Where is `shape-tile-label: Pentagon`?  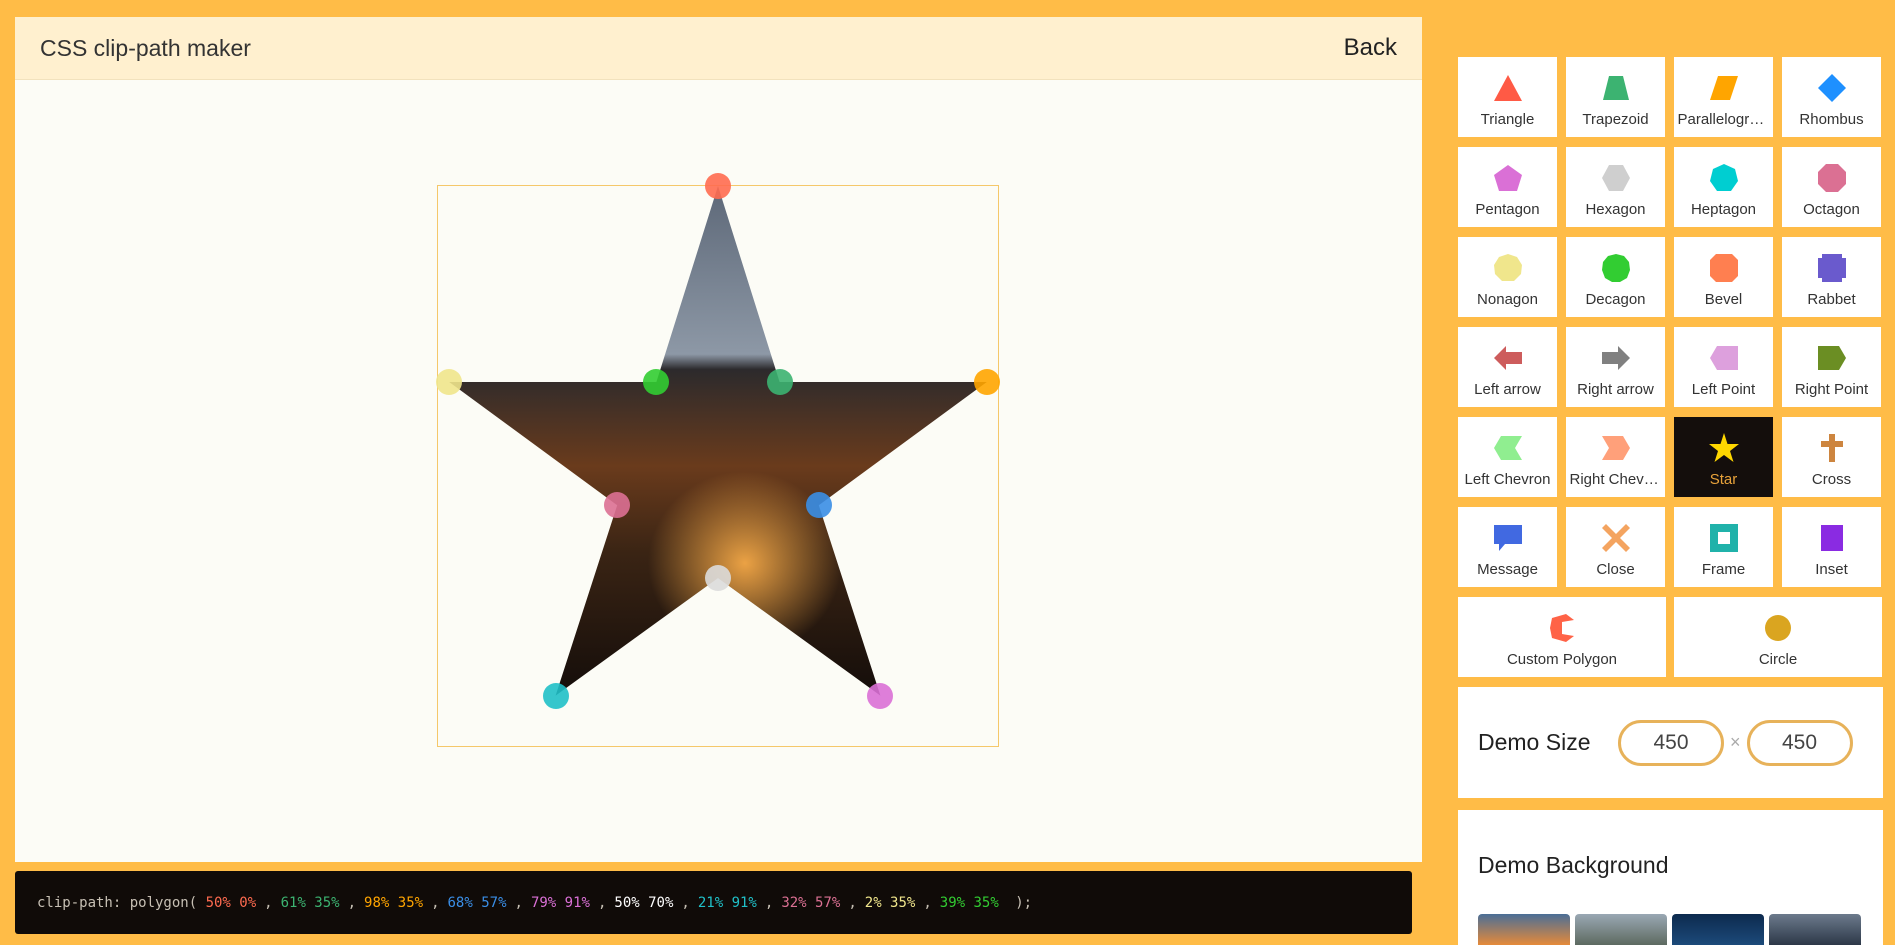 shape-tile-label: Pentagon is located at coordinates (1507, 209).